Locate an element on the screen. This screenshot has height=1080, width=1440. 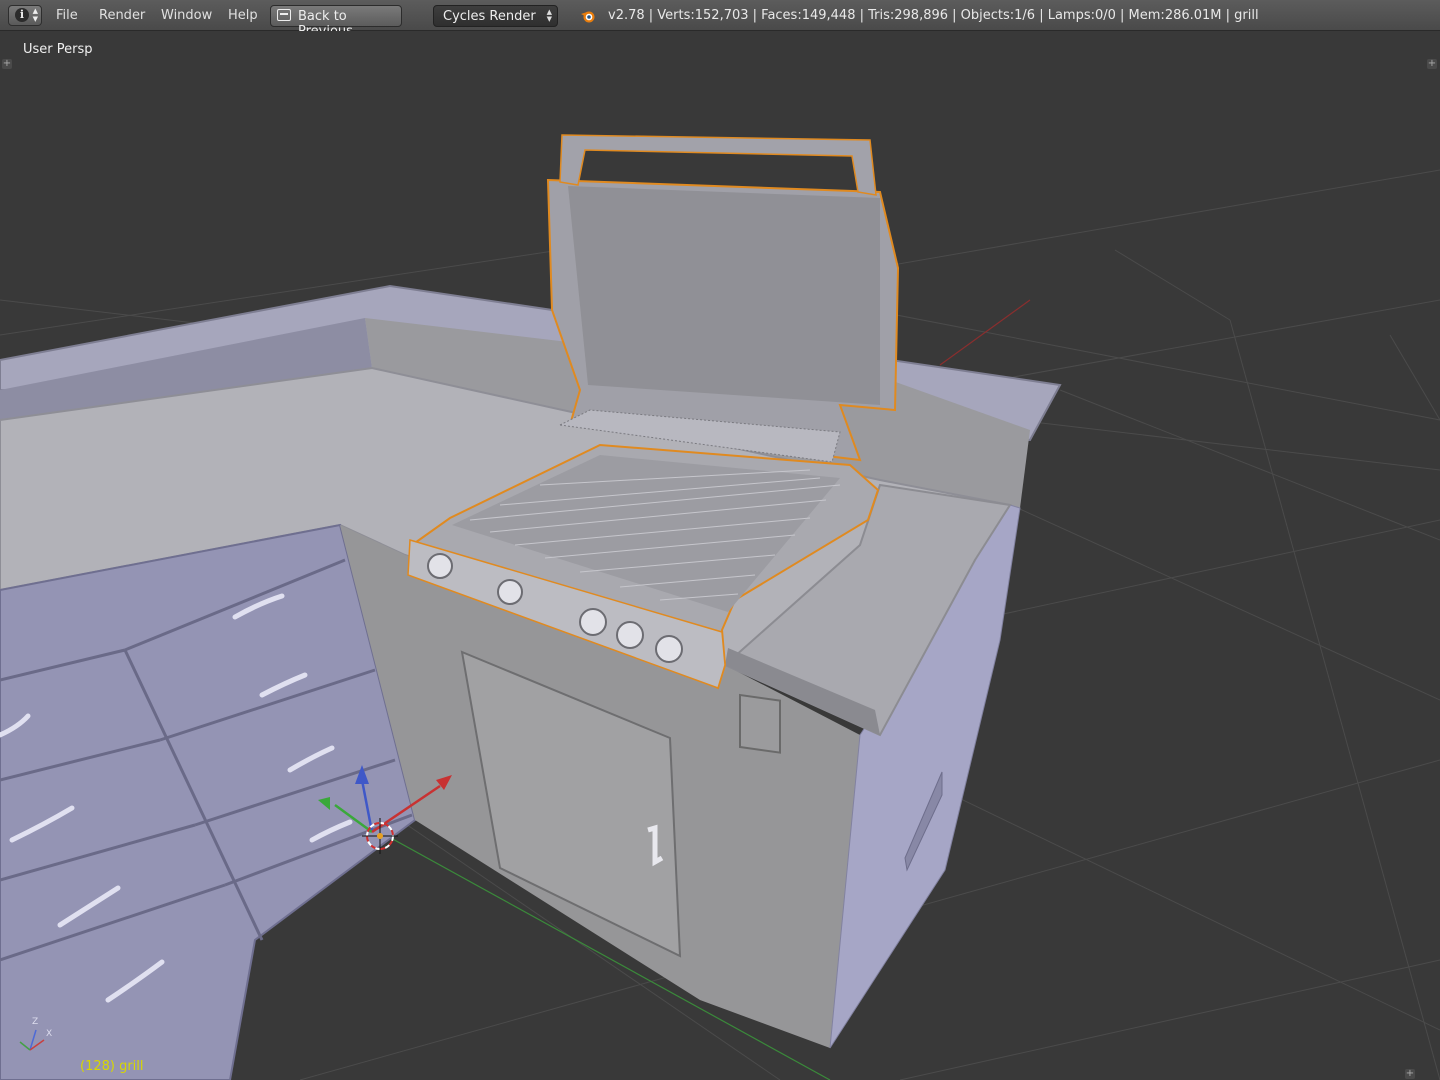
blender-logo-icon is located at coordinates (588, 17).